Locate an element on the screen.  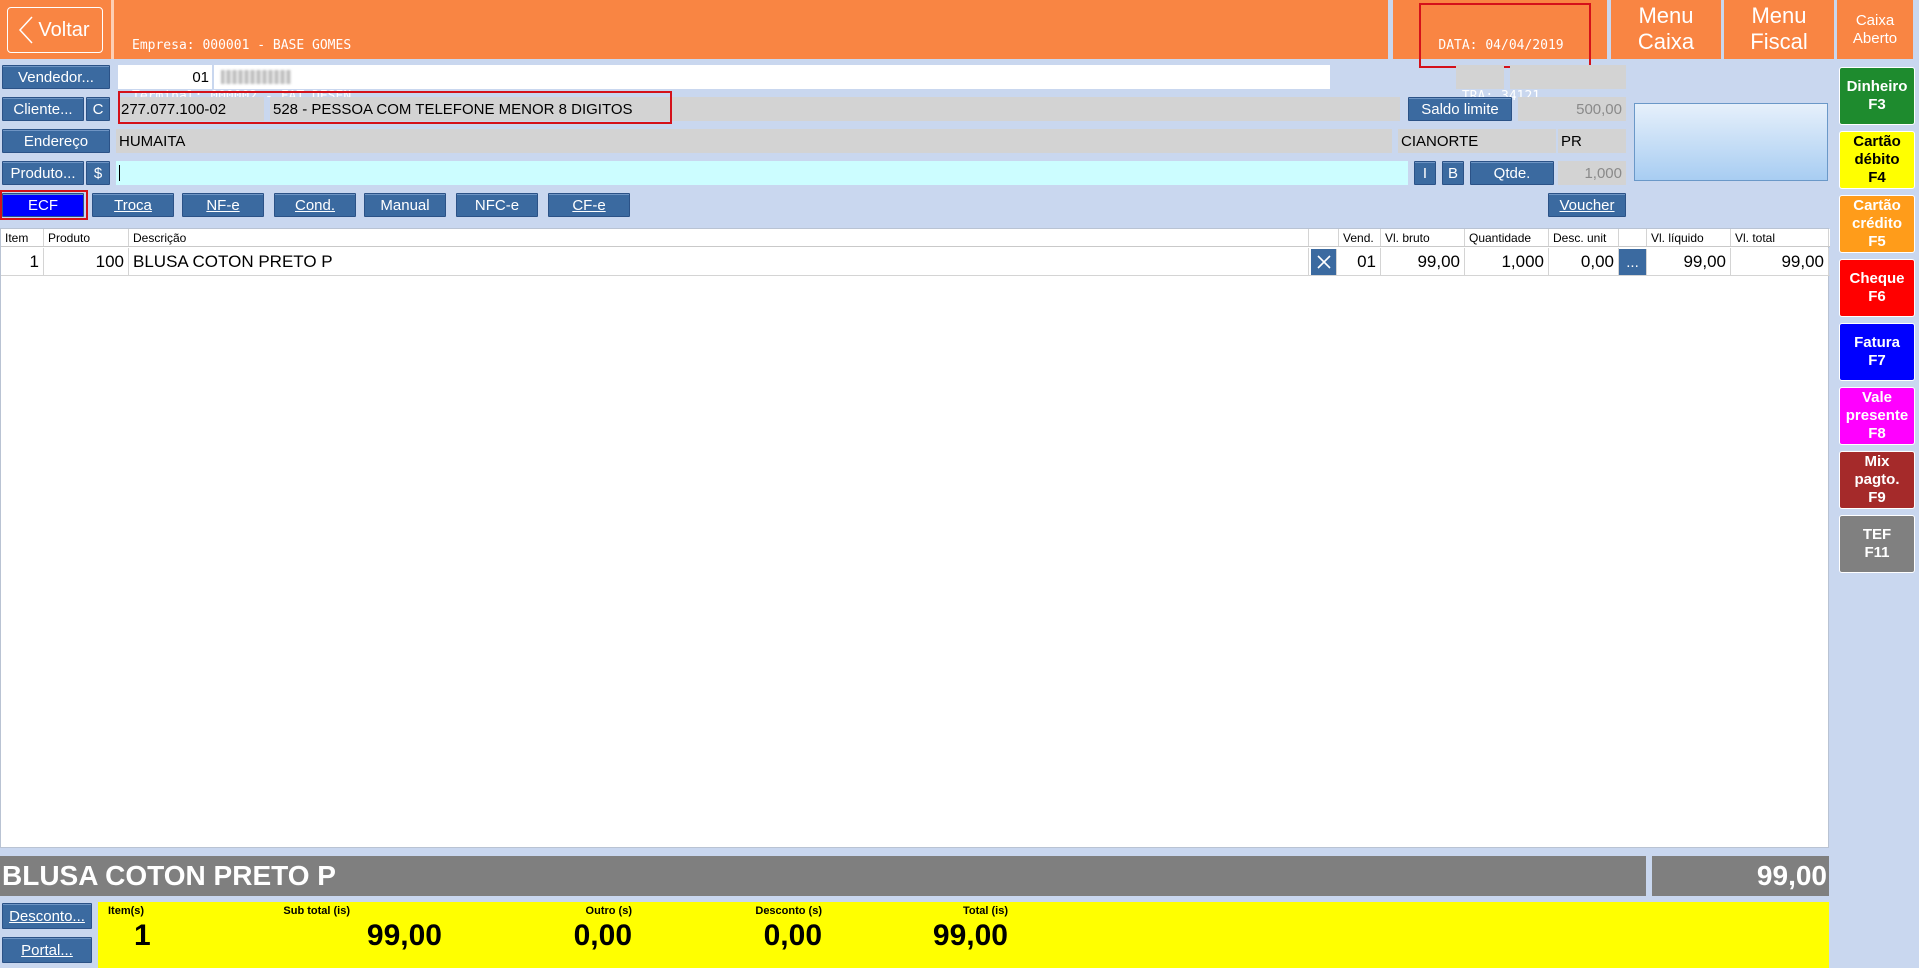
mix-pagto-line2: pagto. is located at coordinates (1877, 479).